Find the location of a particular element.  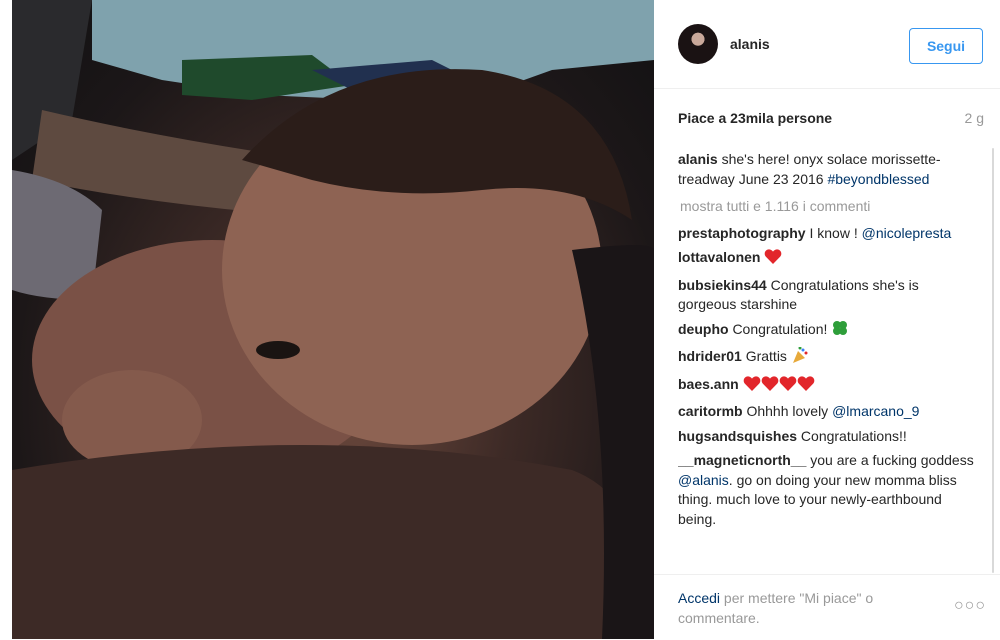

post-stats: Piace a 23mila persone 2 g is located at coordinates (831, 120).